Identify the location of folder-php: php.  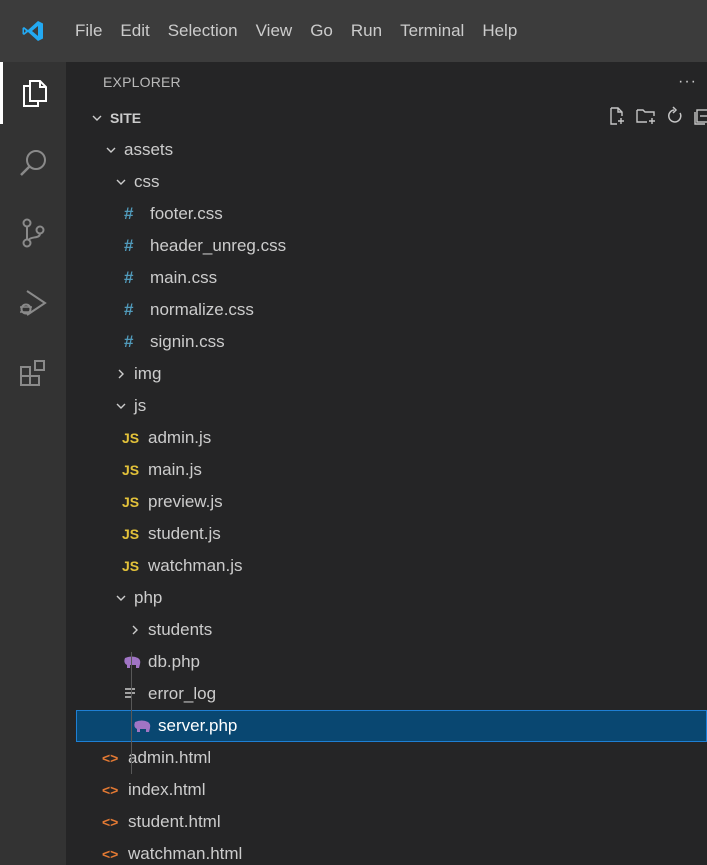
(386, 598).